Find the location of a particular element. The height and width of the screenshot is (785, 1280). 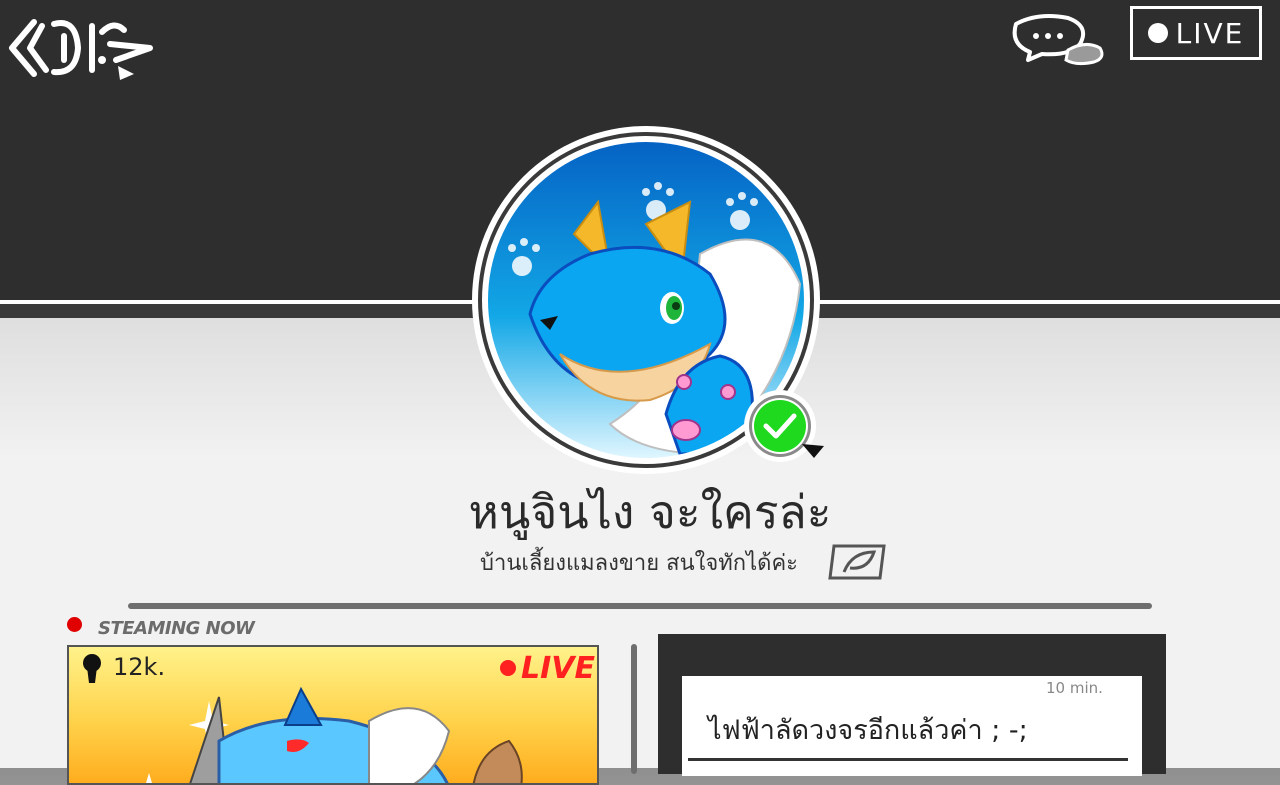

chat-bubble-icon is located at coordinates (1056, 39).